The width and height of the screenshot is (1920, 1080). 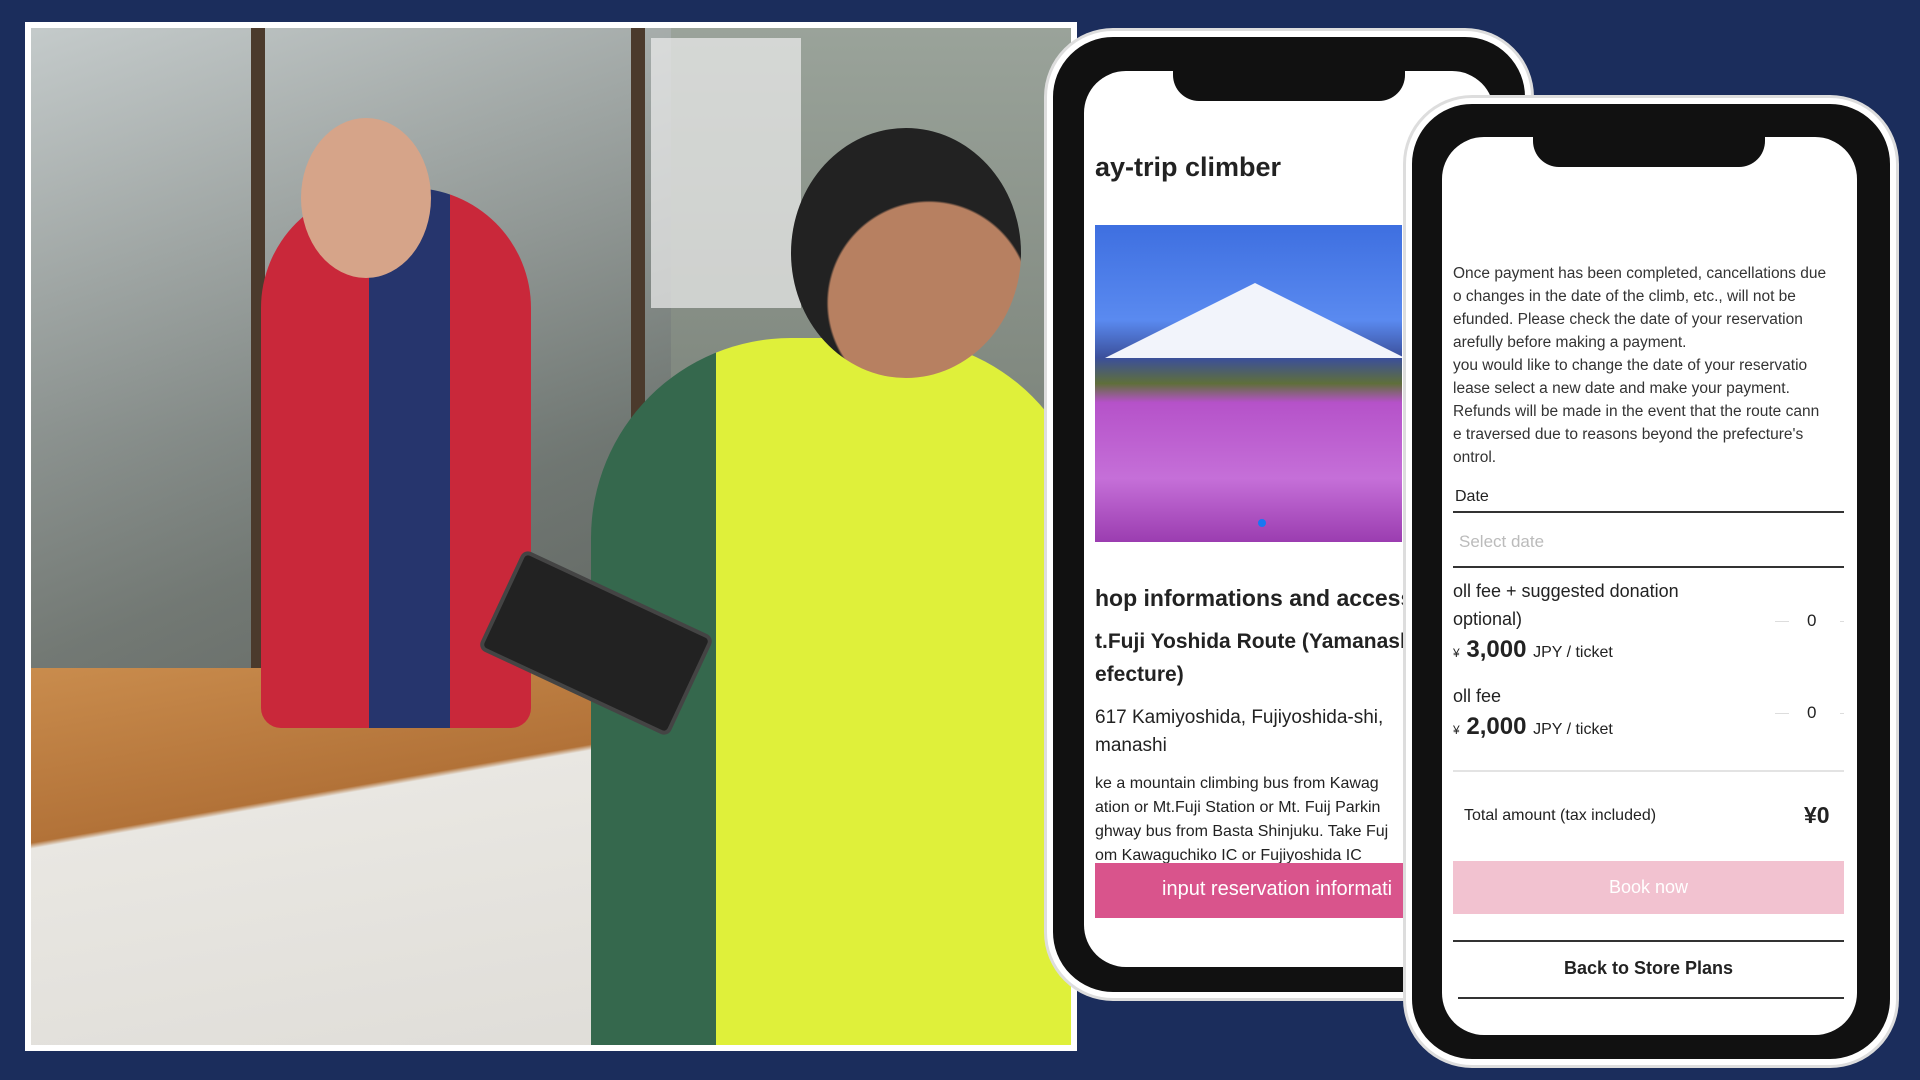 What do you see at coordinates (1648, 544) in the screenshot?
I see `date-input: Select date` at bounding box center [1648, 544].